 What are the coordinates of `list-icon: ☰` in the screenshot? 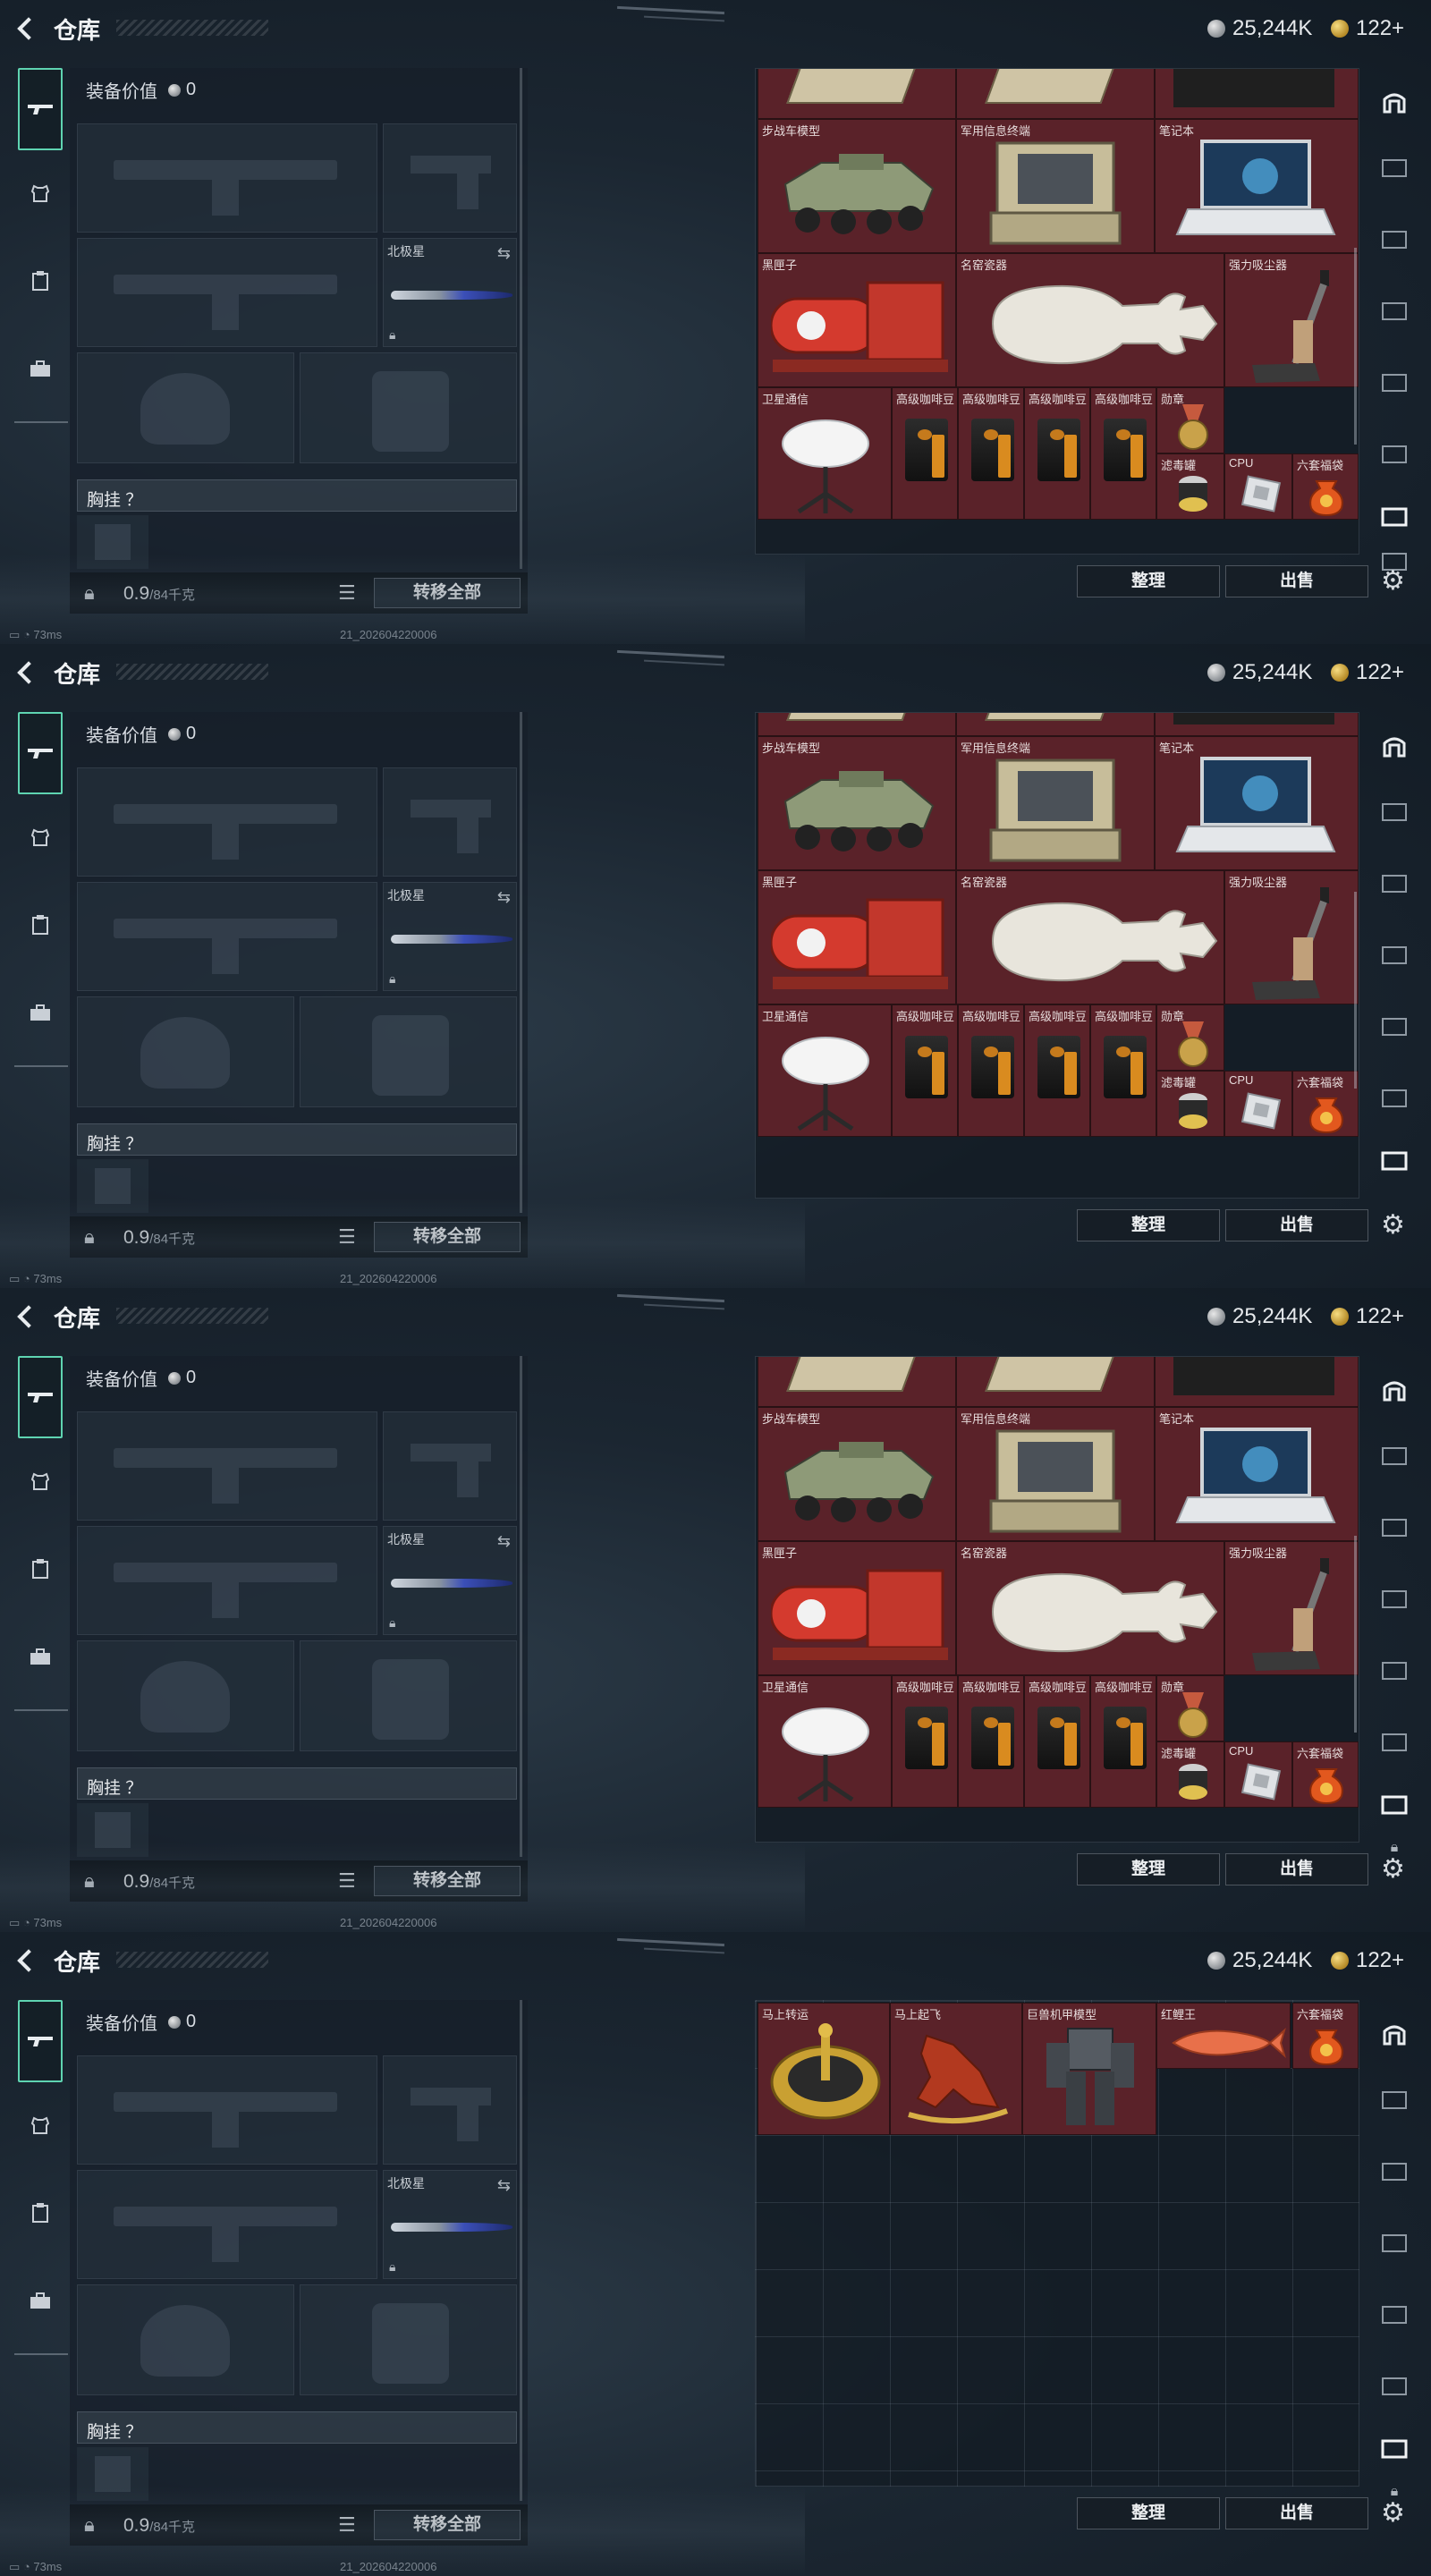 It's located at (347, 1881).